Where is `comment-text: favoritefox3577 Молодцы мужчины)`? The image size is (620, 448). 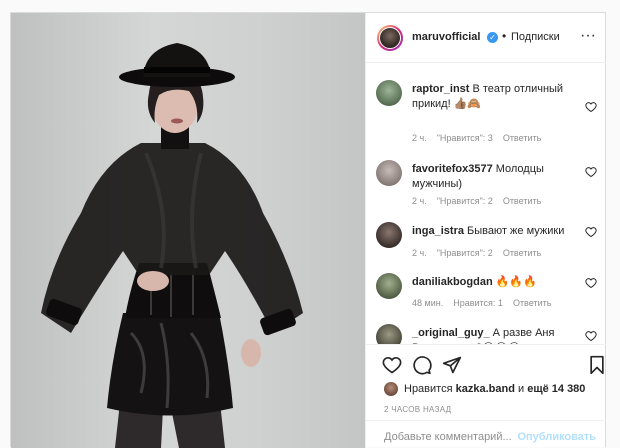 comment-text: favoritefox3577 Молодцы мужчины) is located at coordinates (492, 177).